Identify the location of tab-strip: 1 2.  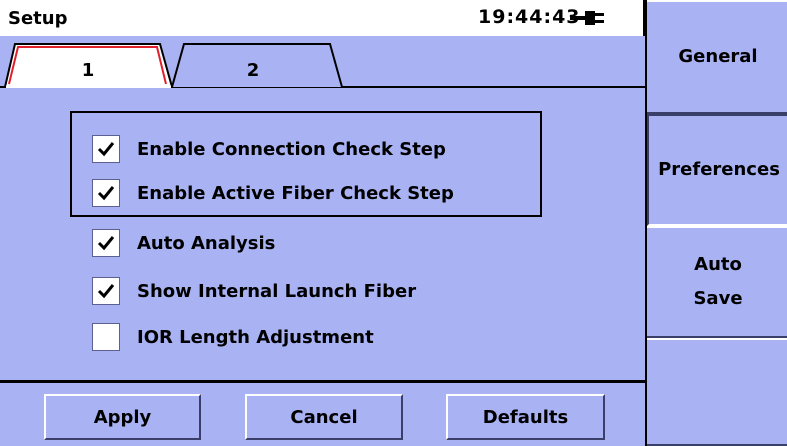
(322, 62).